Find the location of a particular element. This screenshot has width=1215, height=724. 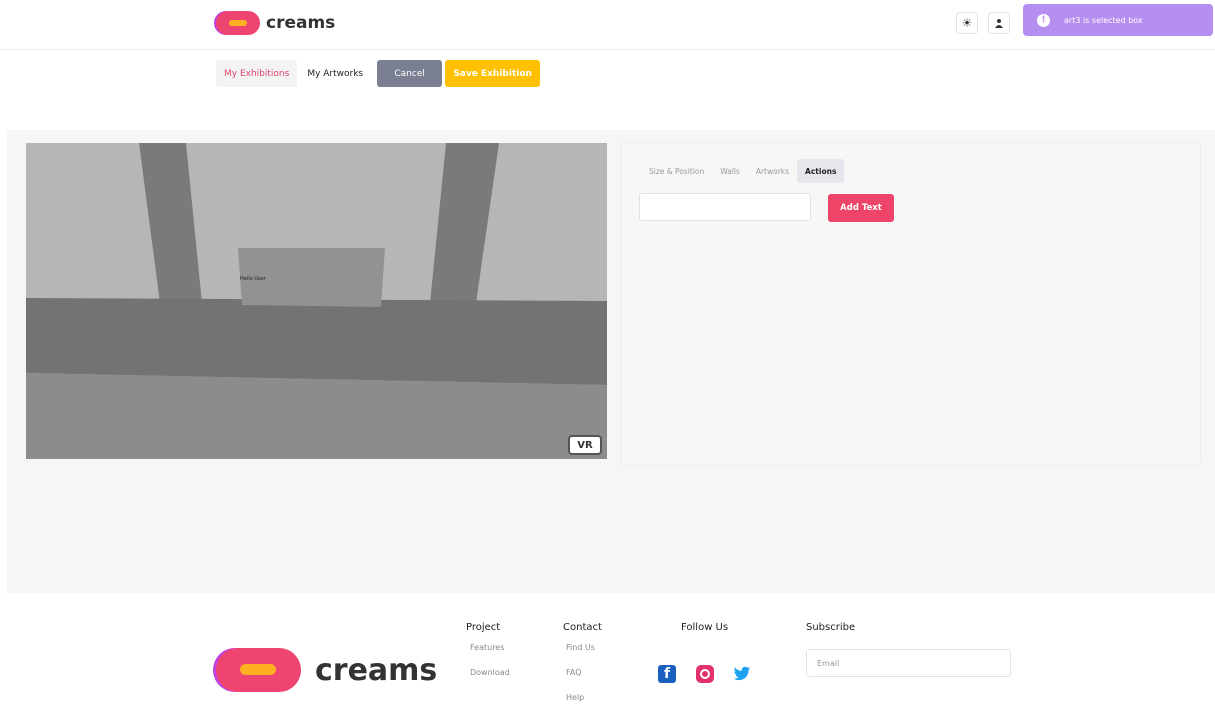

footer-link-find-us: Find Us is located at coordinates (580, 647).